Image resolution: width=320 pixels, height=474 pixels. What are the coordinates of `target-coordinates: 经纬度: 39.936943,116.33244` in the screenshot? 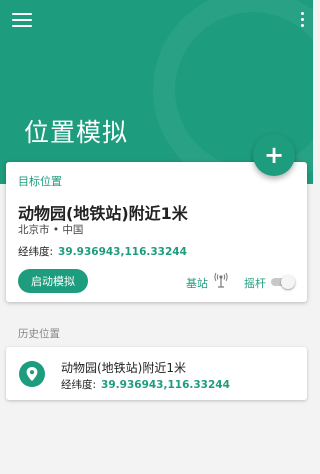 It's located at (102, 251).